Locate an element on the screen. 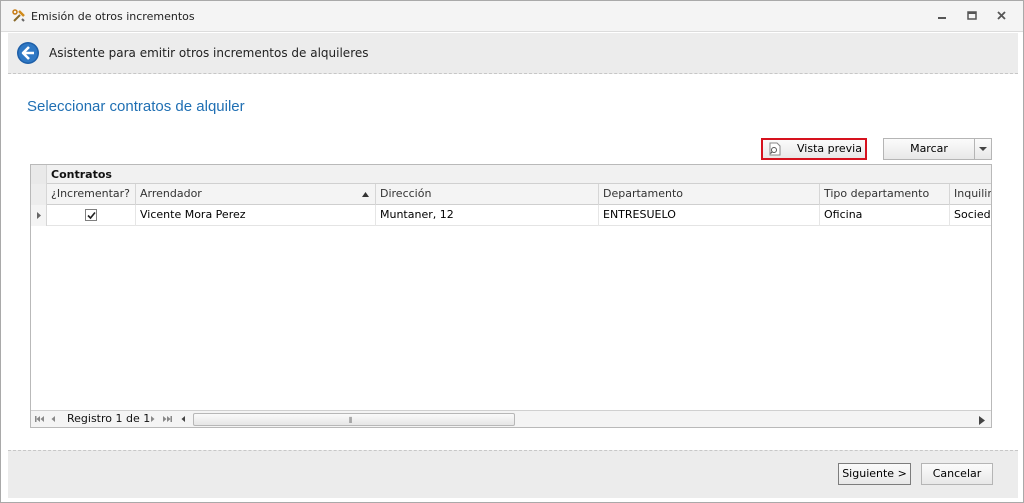 The height and width of the screenshot is (503, 1024). scroll-left-icon is located at coordinates (184, 419).